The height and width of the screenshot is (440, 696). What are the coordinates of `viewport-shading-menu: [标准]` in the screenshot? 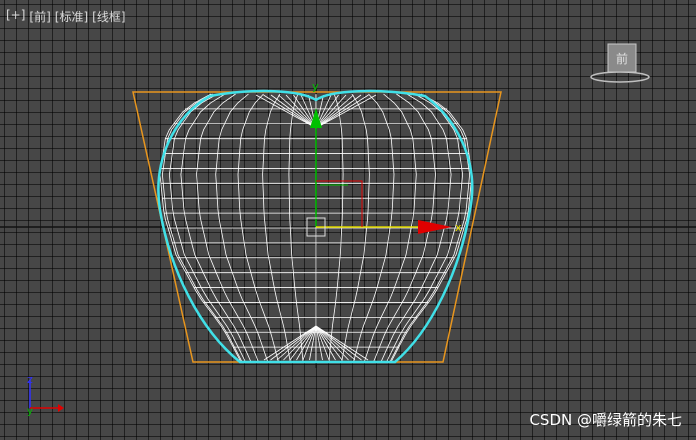 It's located at (71, 16).